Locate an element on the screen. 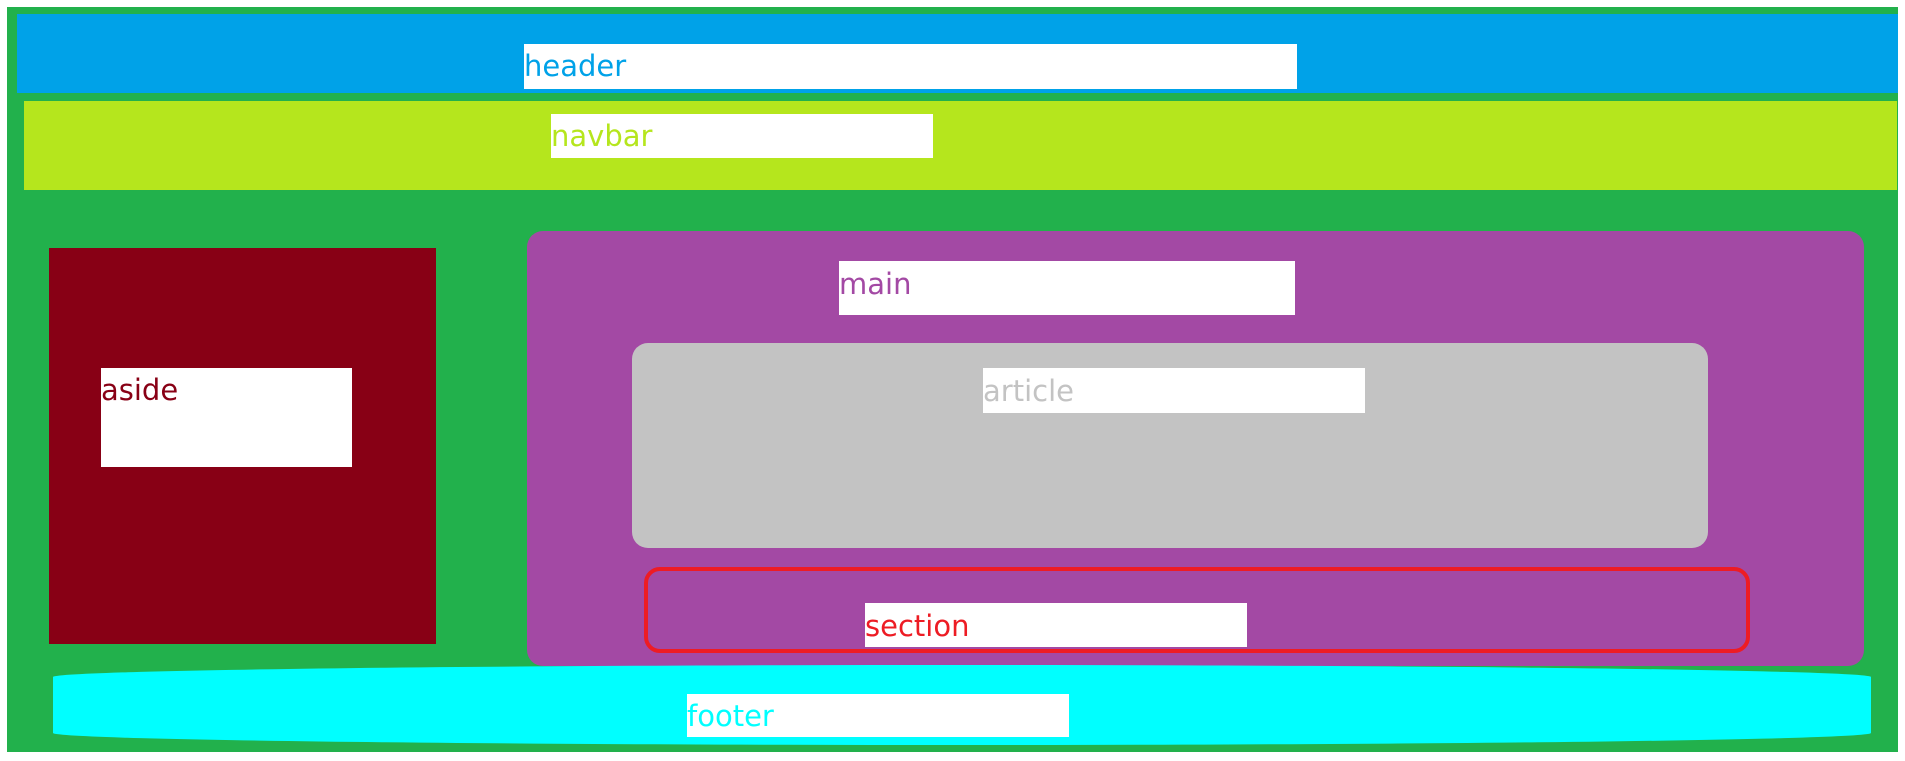 This screenshot has width=1905, height=761. header-label: header is located at coordinates (910, 66).